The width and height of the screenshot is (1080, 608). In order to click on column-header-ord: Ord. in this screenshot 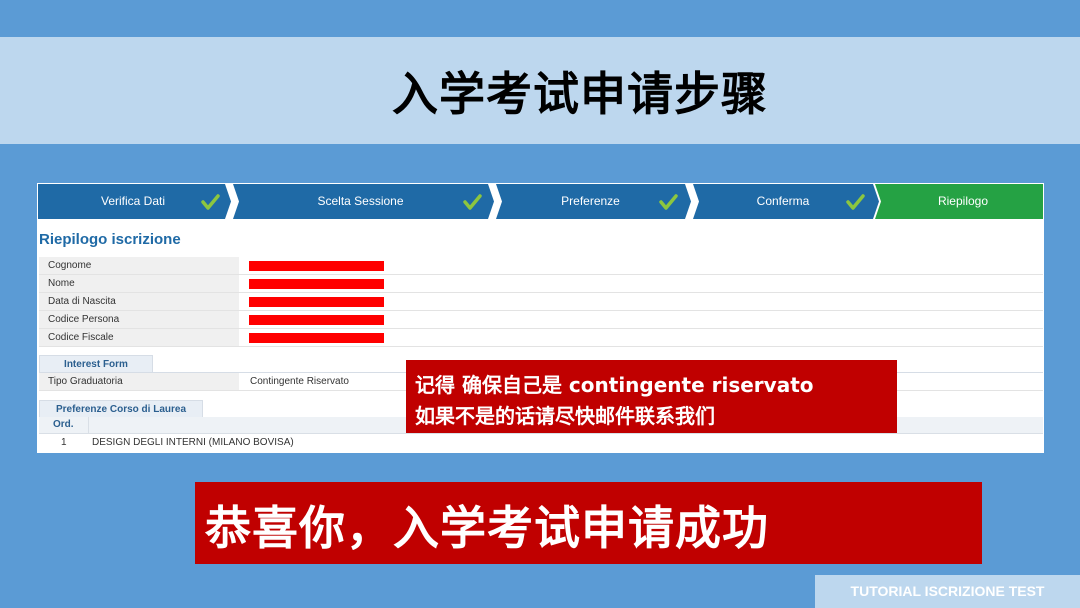, I will do `click(63, 424)`.